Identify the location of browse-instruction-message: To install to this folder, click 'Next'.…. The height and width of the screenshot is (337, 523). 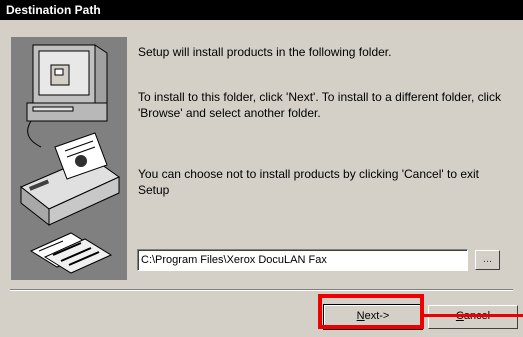
(319, 105).